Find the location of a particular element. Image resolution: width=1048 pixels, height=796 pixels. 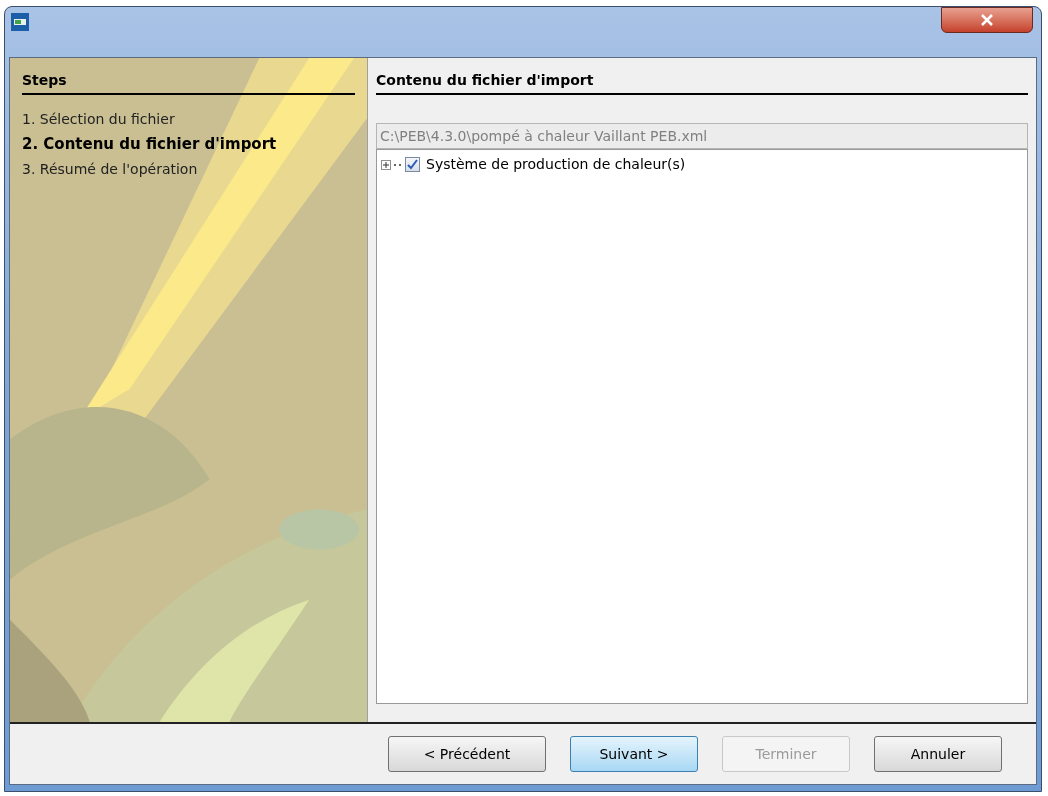

close-button is located at coordinates (987, 20).